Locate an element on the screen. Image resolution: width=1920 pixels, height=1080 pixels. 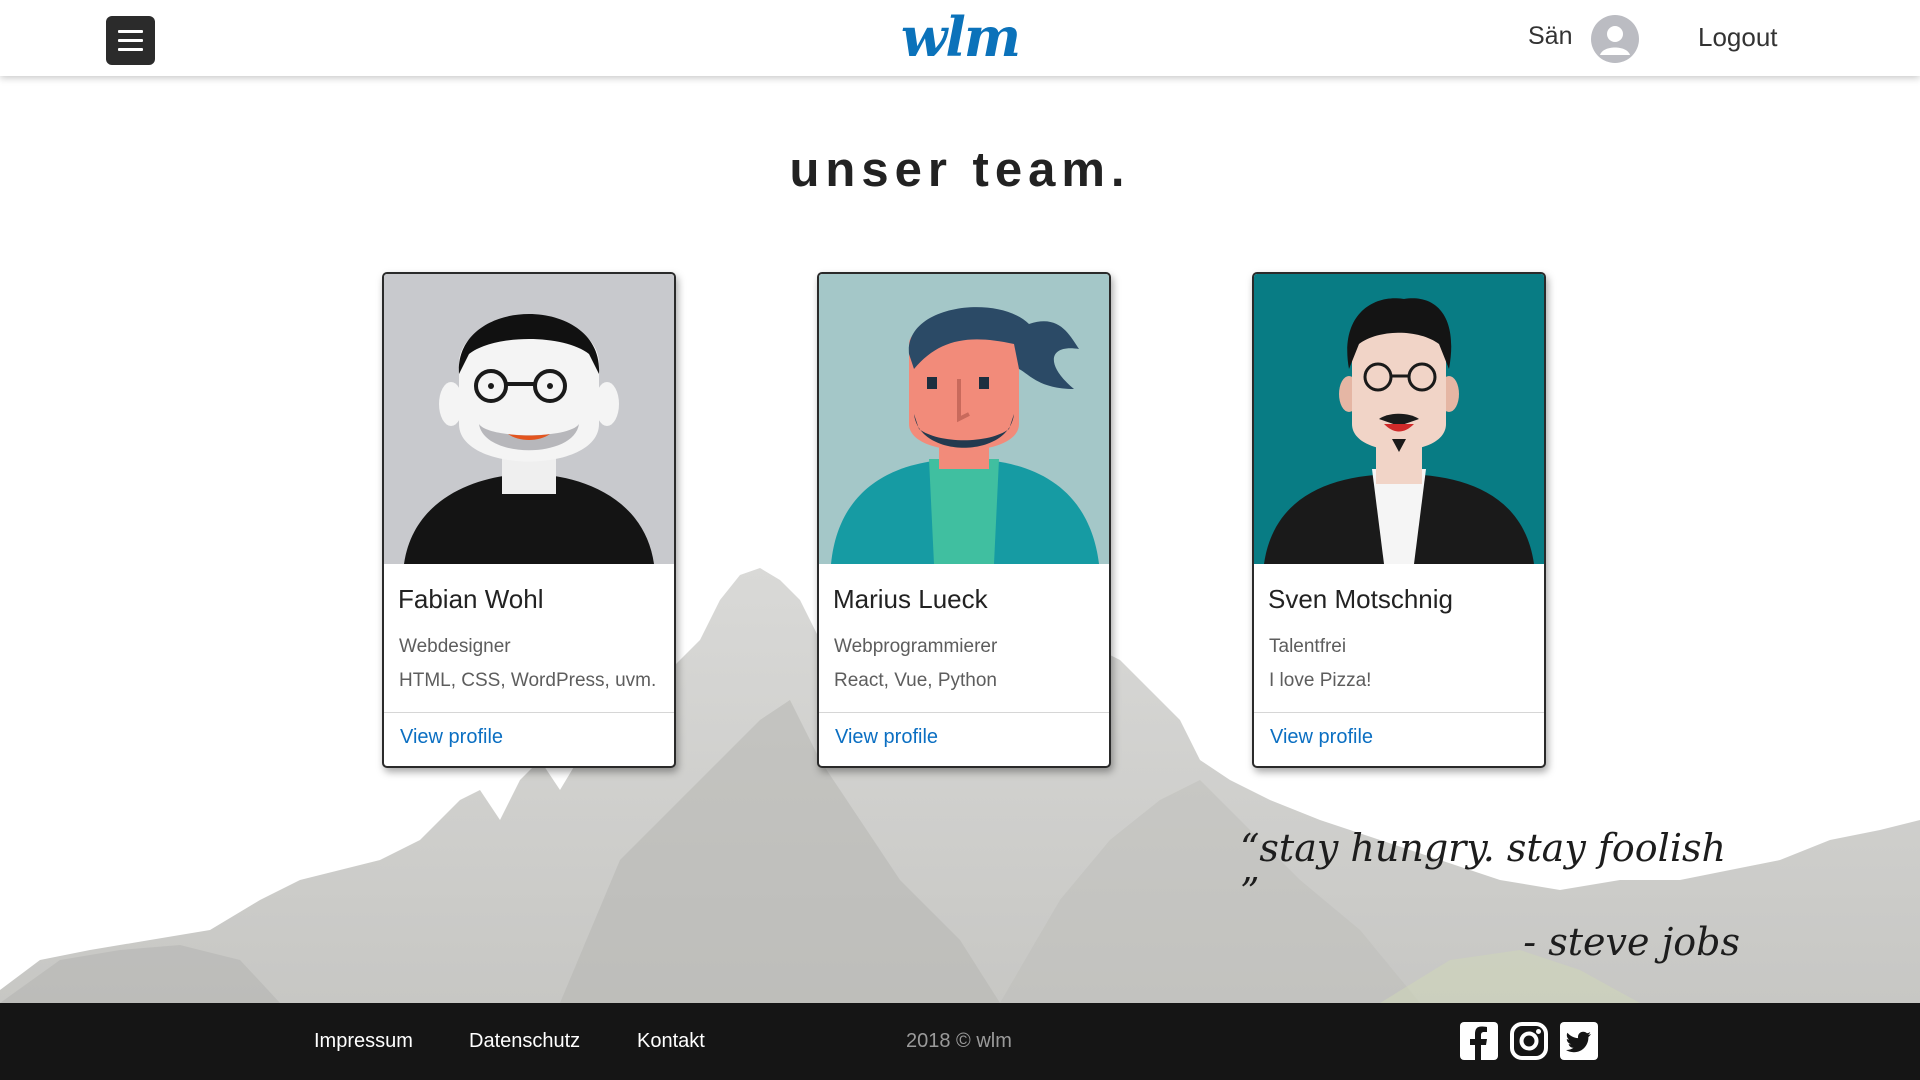
footer-link-impressum: Impressum is located at coordinates (363, 1041).